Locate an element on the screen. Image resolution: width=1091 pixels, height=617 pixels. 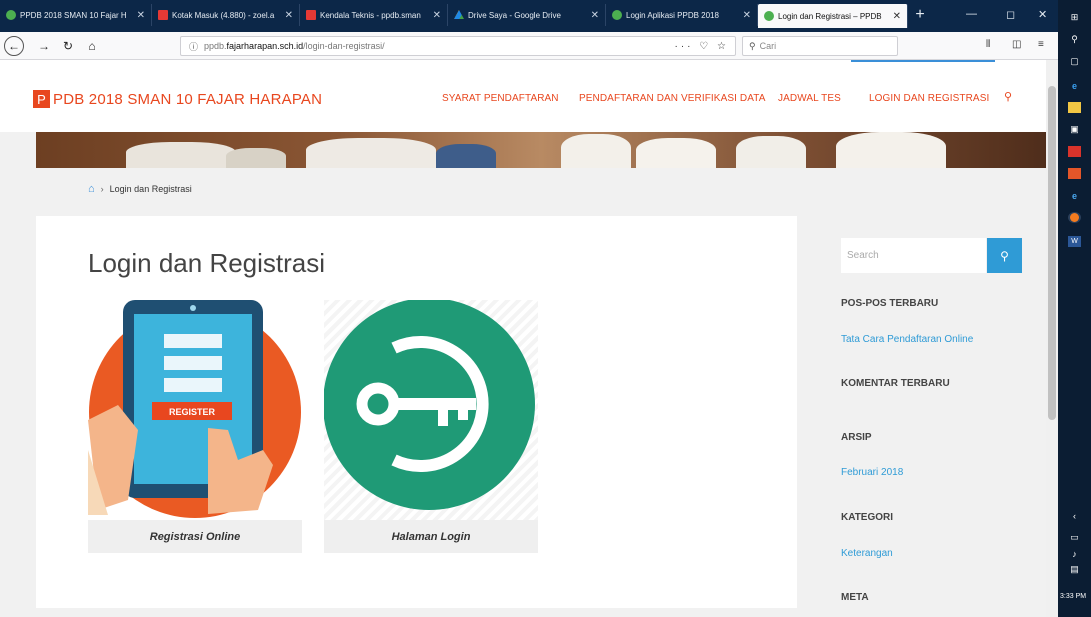
menu-active-indicator is located at coordinates (923, 61).